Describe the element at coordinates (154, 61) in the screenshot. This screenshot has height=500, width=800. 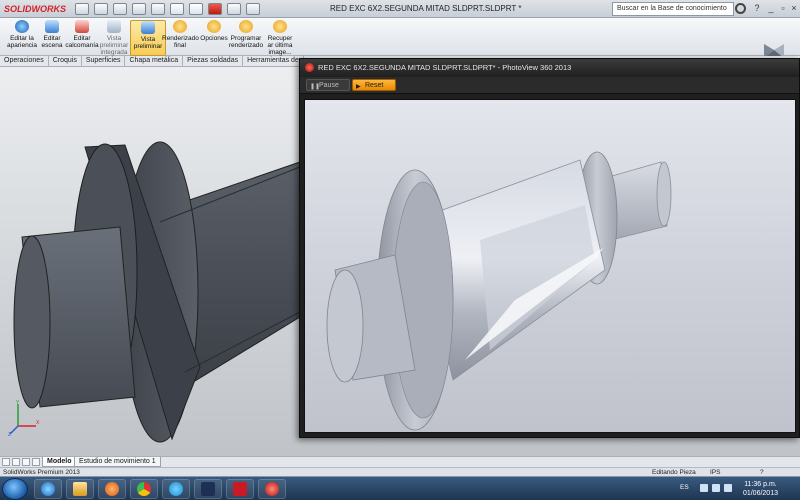
I see `tab-chapa-metalica: Chapa metálica` at that location.